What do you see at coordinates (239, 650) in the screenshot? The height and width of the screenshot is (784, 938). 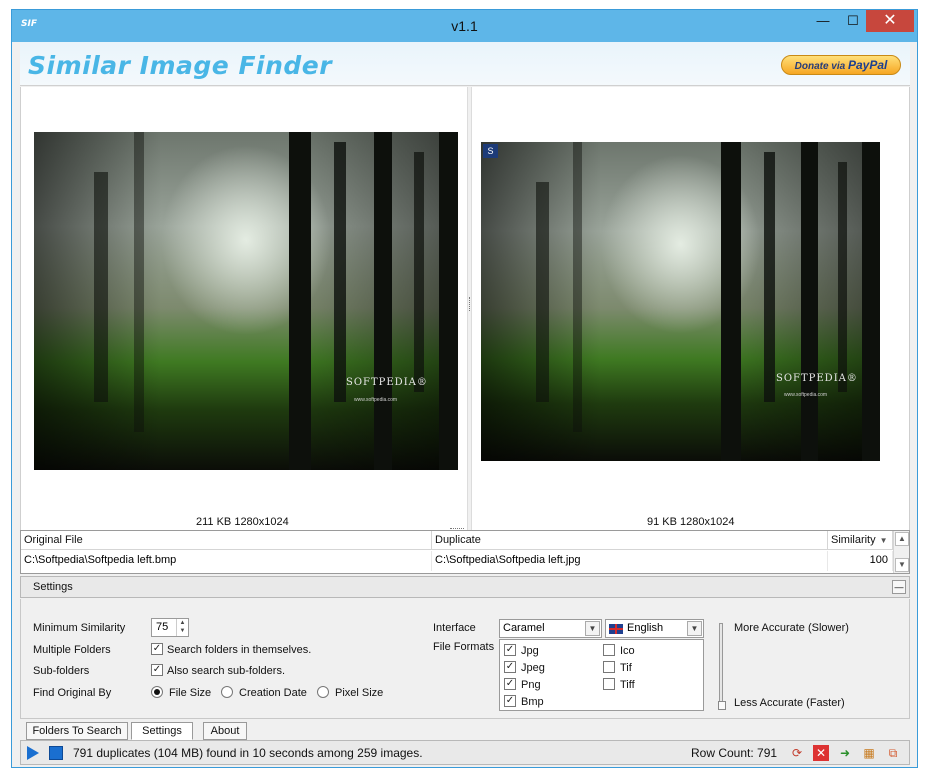 I see `search-folders-in-themselves-label: Search folders in themselves.` at bounding box center [239, 650].